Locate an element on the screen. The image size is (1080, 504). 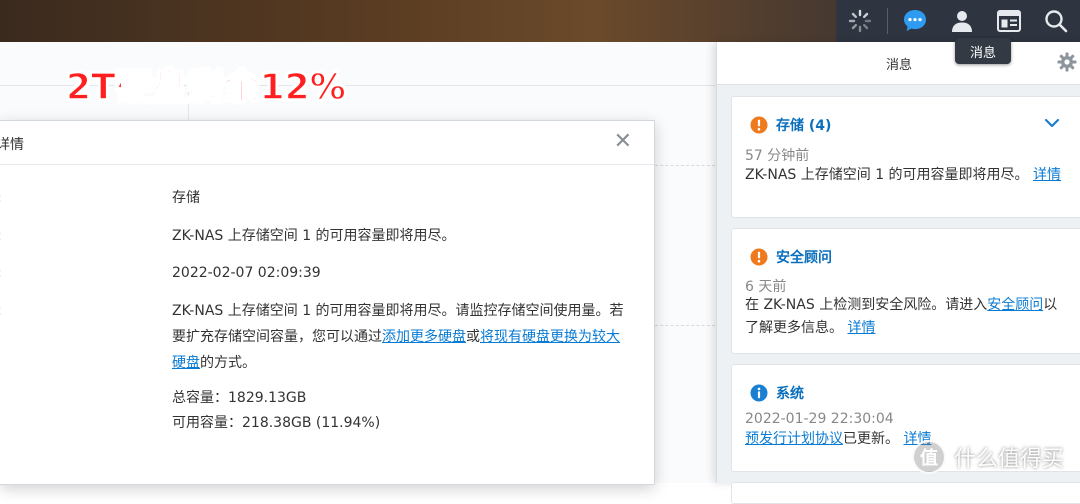
card-header: 安全顾问 is located at coordinates (791, 257).